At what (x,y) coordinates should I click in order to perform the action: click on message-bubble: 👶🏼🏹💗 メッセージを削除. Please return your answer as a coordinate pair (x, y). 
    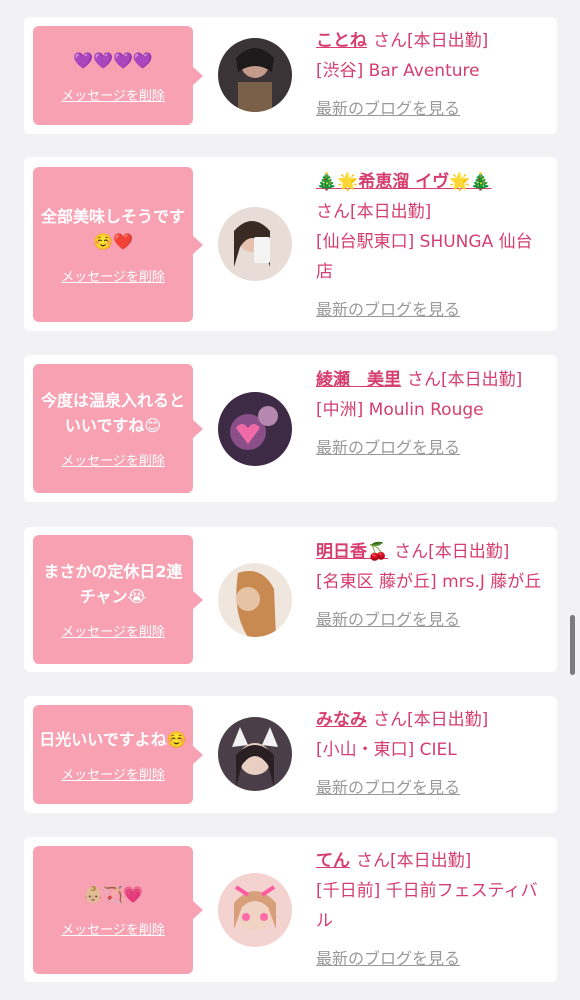
    Looking at the image, I should click on (118, 910).